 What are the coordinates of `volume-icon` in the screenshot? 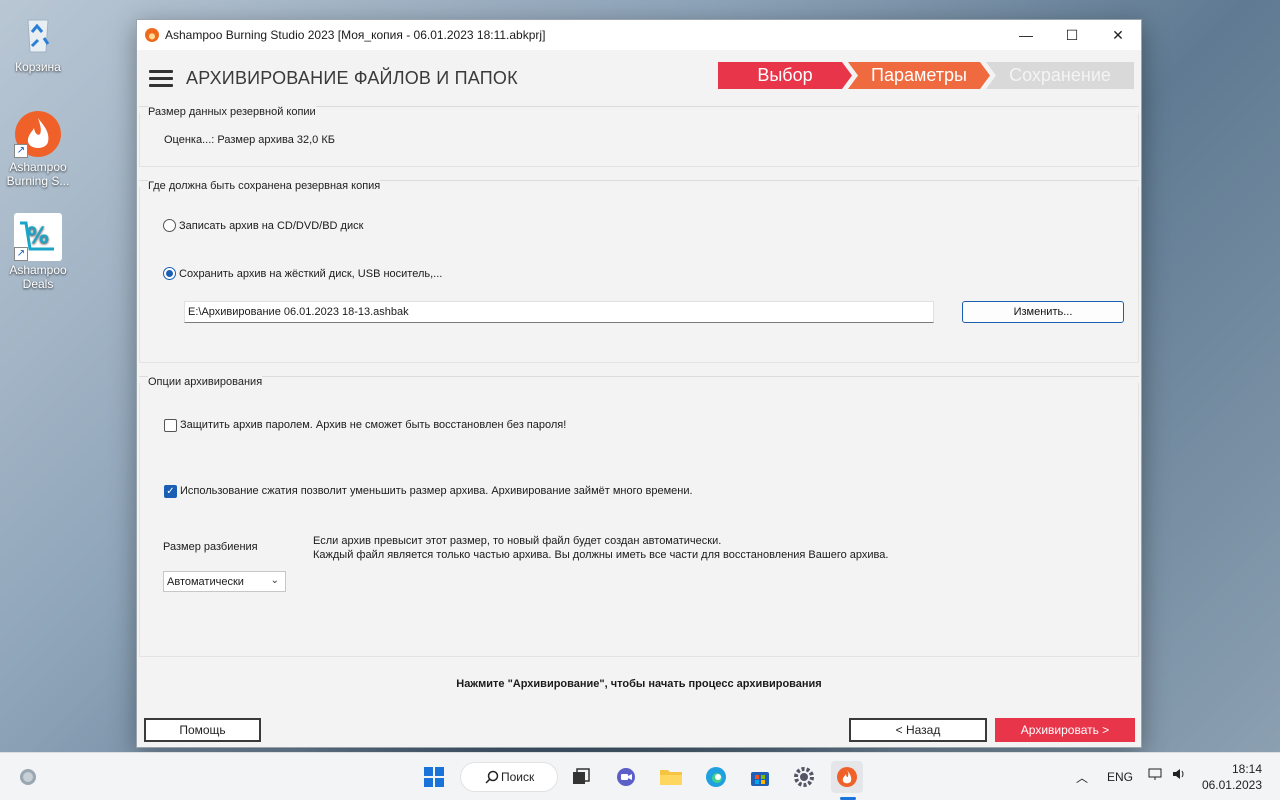 It's located at (1179, 775).